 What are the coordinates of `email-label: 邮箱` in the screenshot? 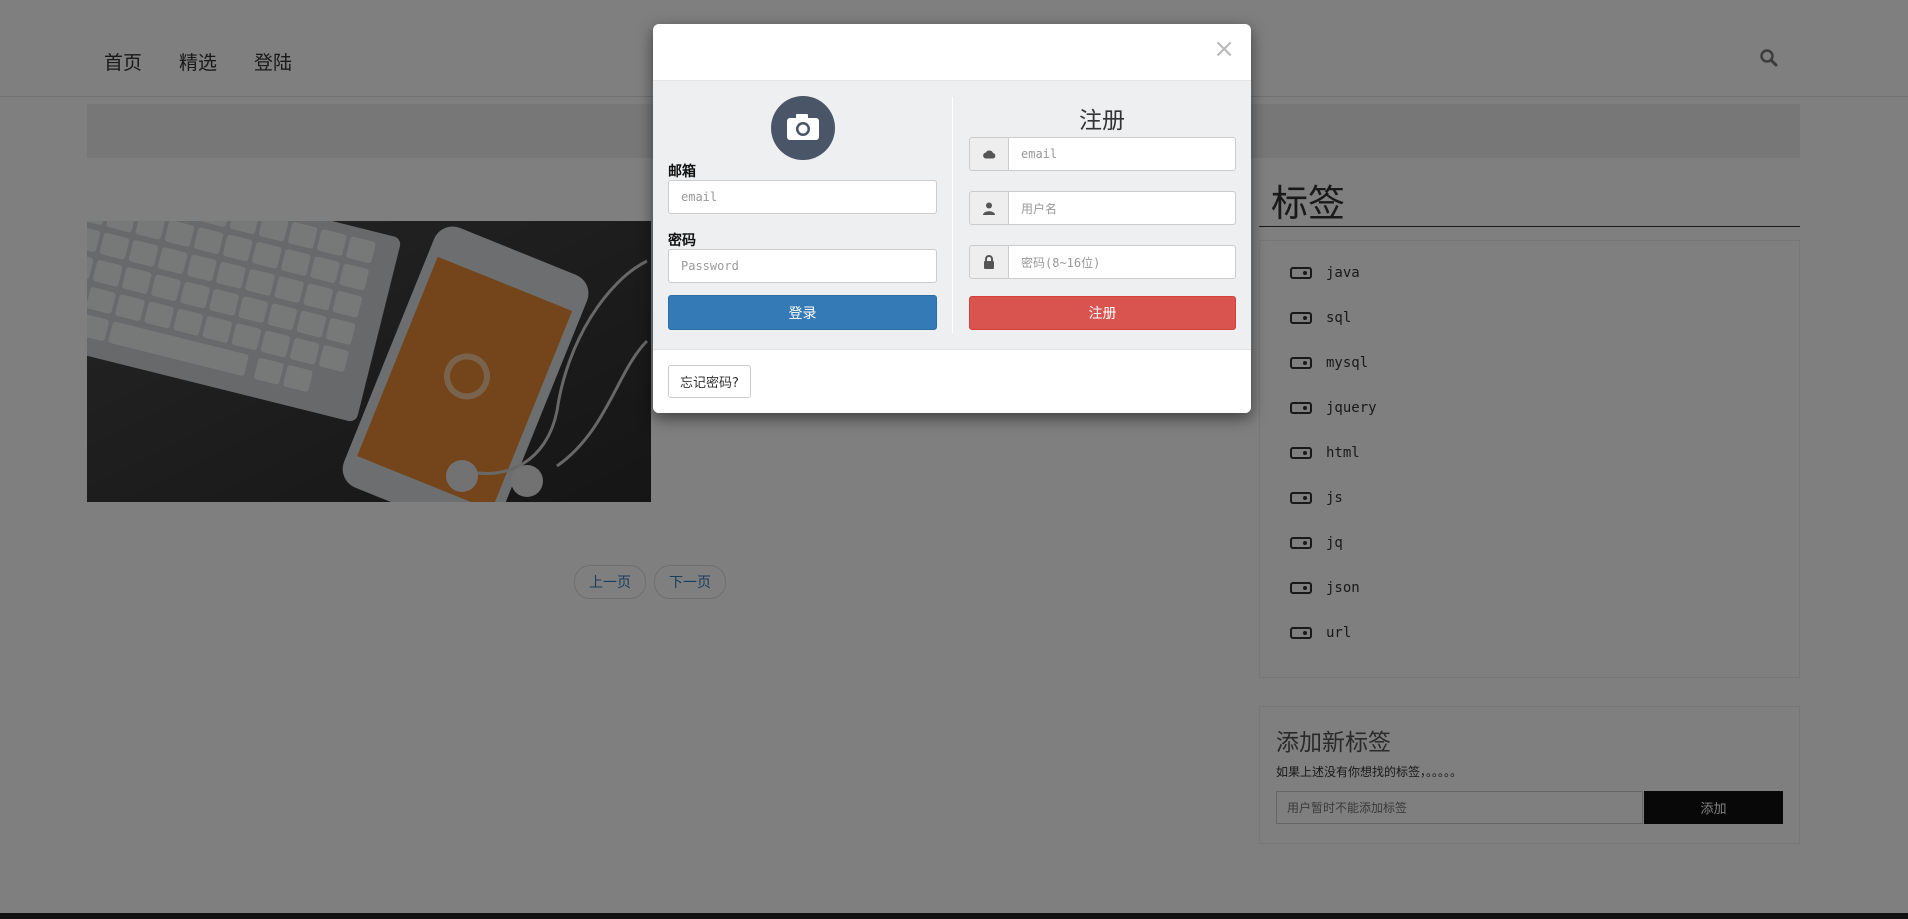 It's located at (682, 172).